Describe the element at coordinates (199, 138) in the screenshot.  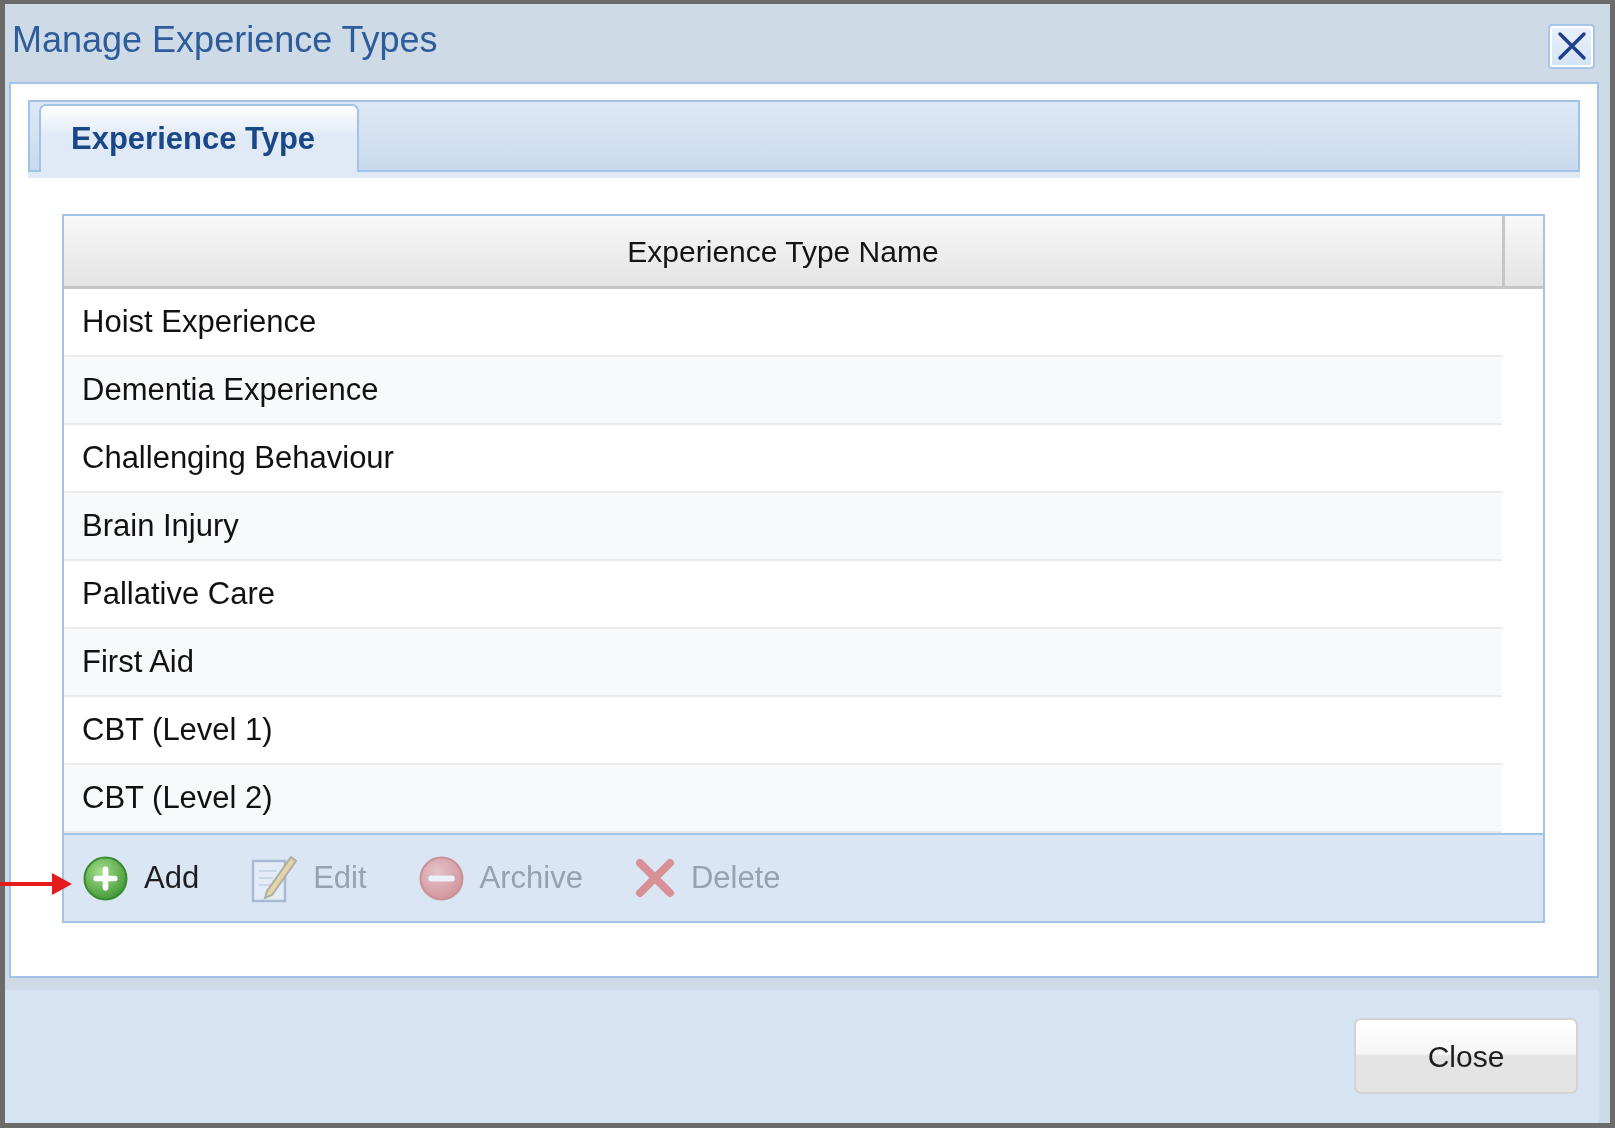
I see `tab: Experience Type` at that location.